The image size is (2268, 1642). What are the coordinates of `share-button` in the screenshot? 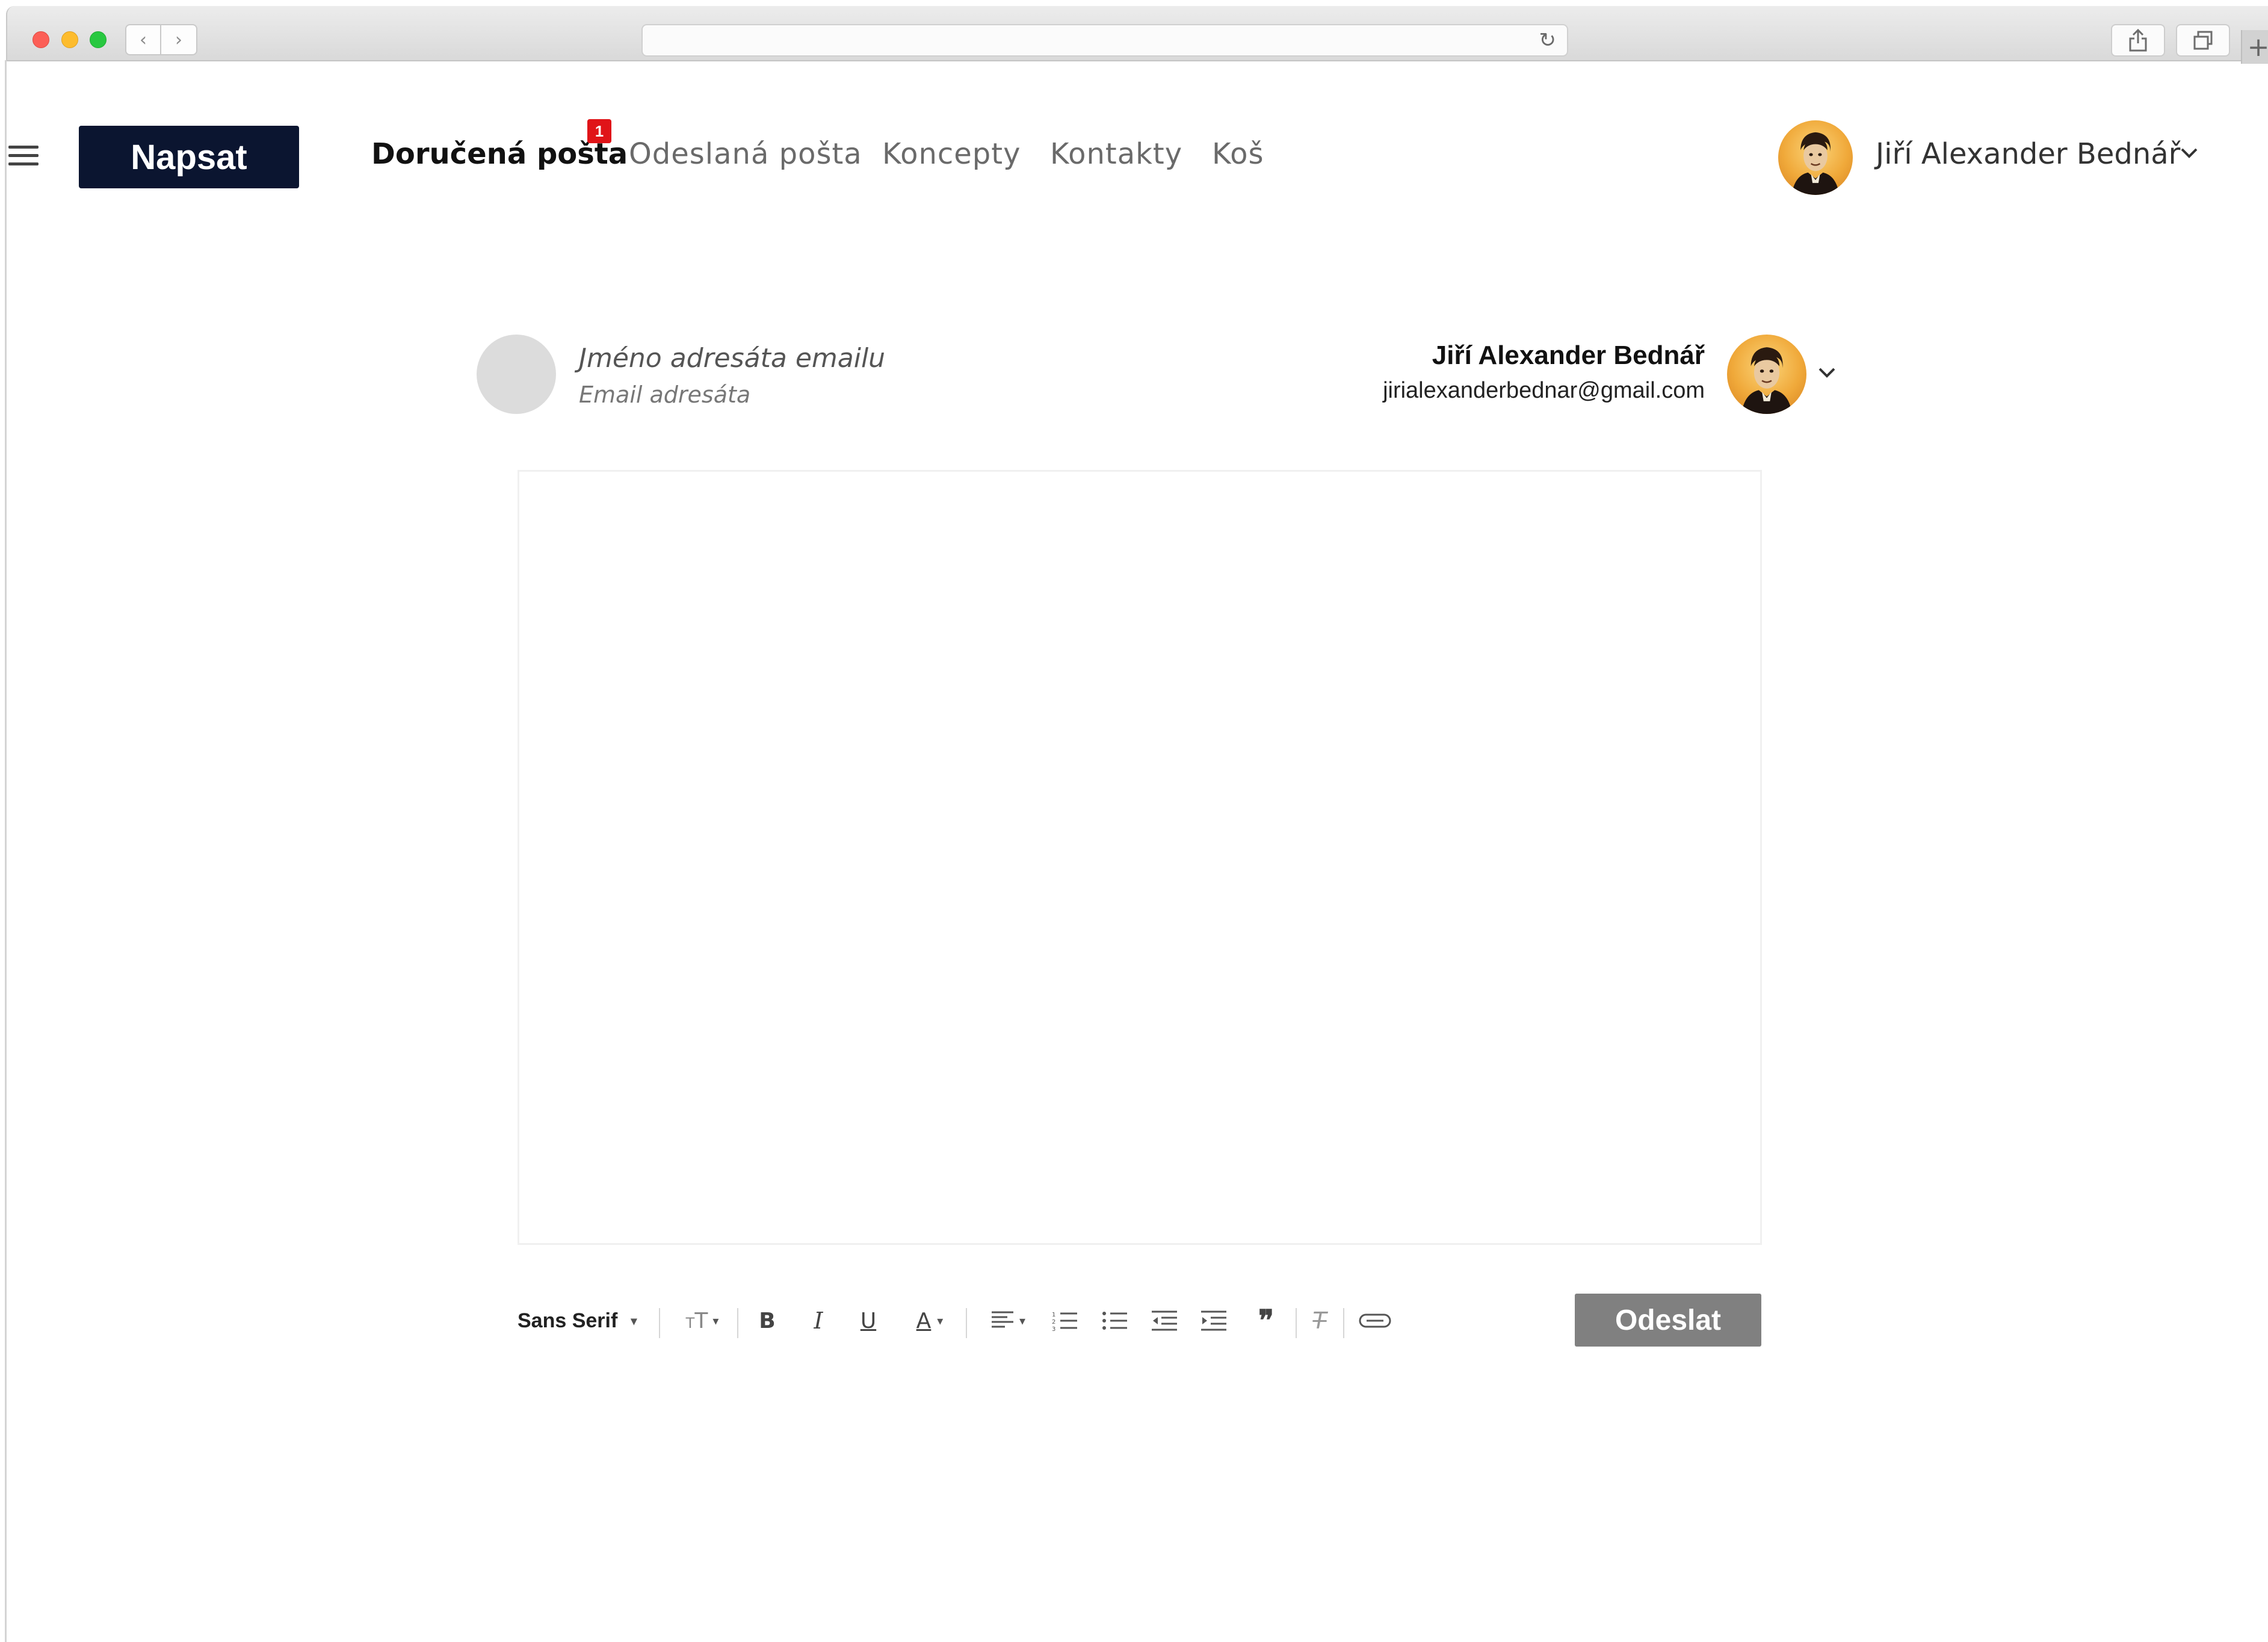 It's located at (2138, 40).